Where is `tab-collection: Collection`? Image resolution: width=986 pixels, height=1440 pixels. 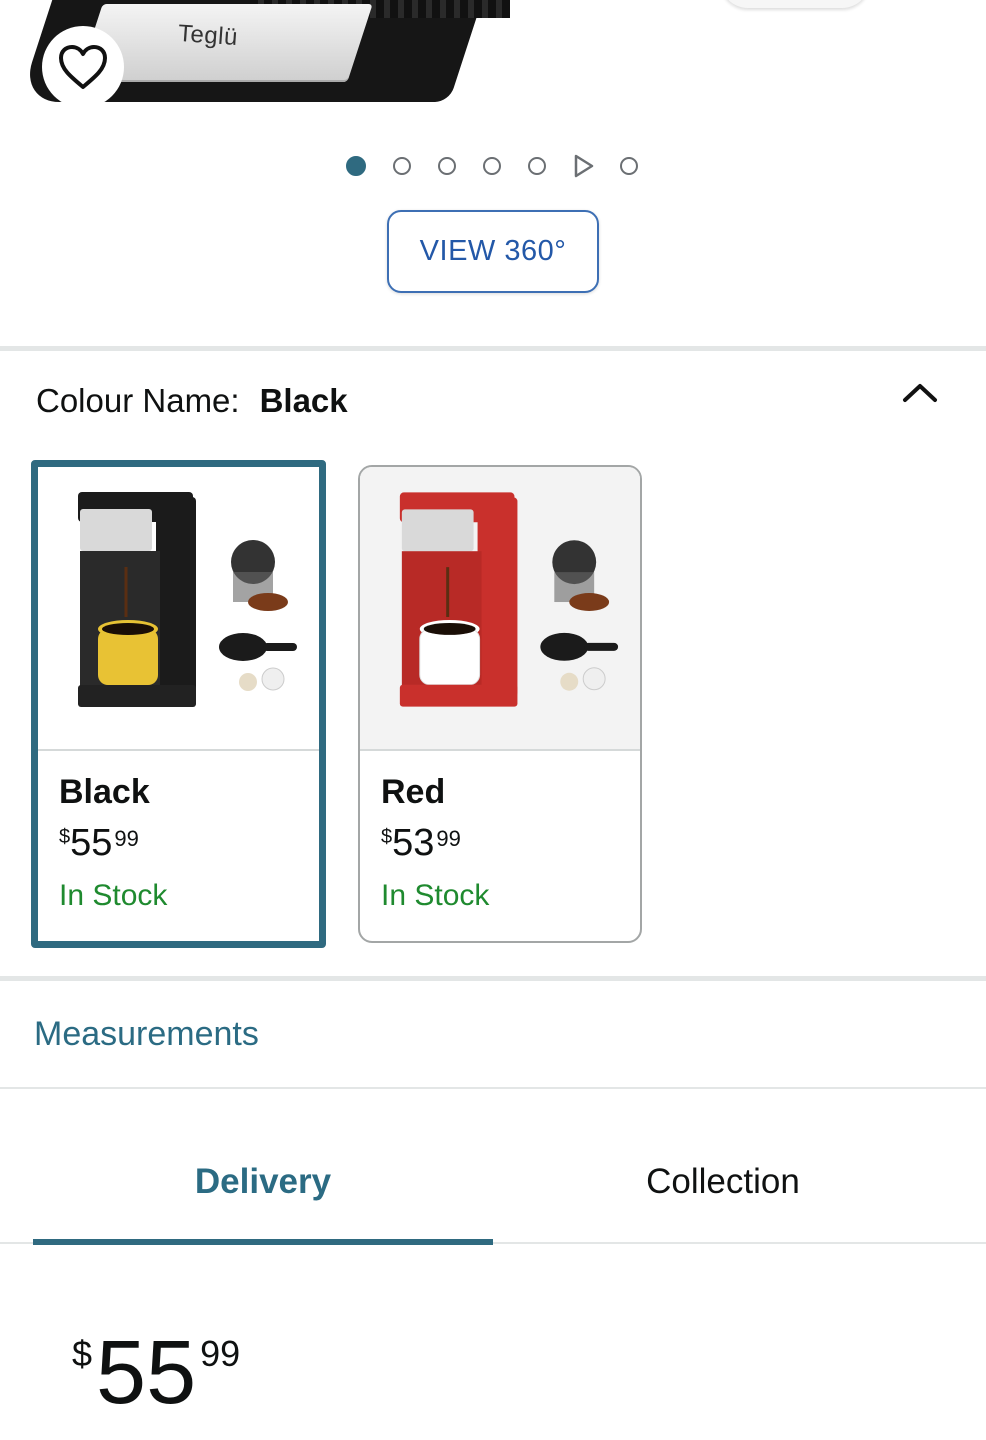 tab-collection: Collection is located at coordinates (723, 1182).